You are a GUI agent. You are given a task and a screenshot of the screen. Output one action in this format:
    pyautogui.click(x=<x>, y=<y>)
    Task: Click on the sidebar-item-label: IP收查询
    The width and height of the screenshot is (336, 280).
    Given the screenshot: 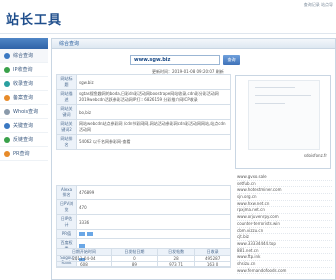 What is the action you would take?
    pyautogui.click(x=23, y=70)
    